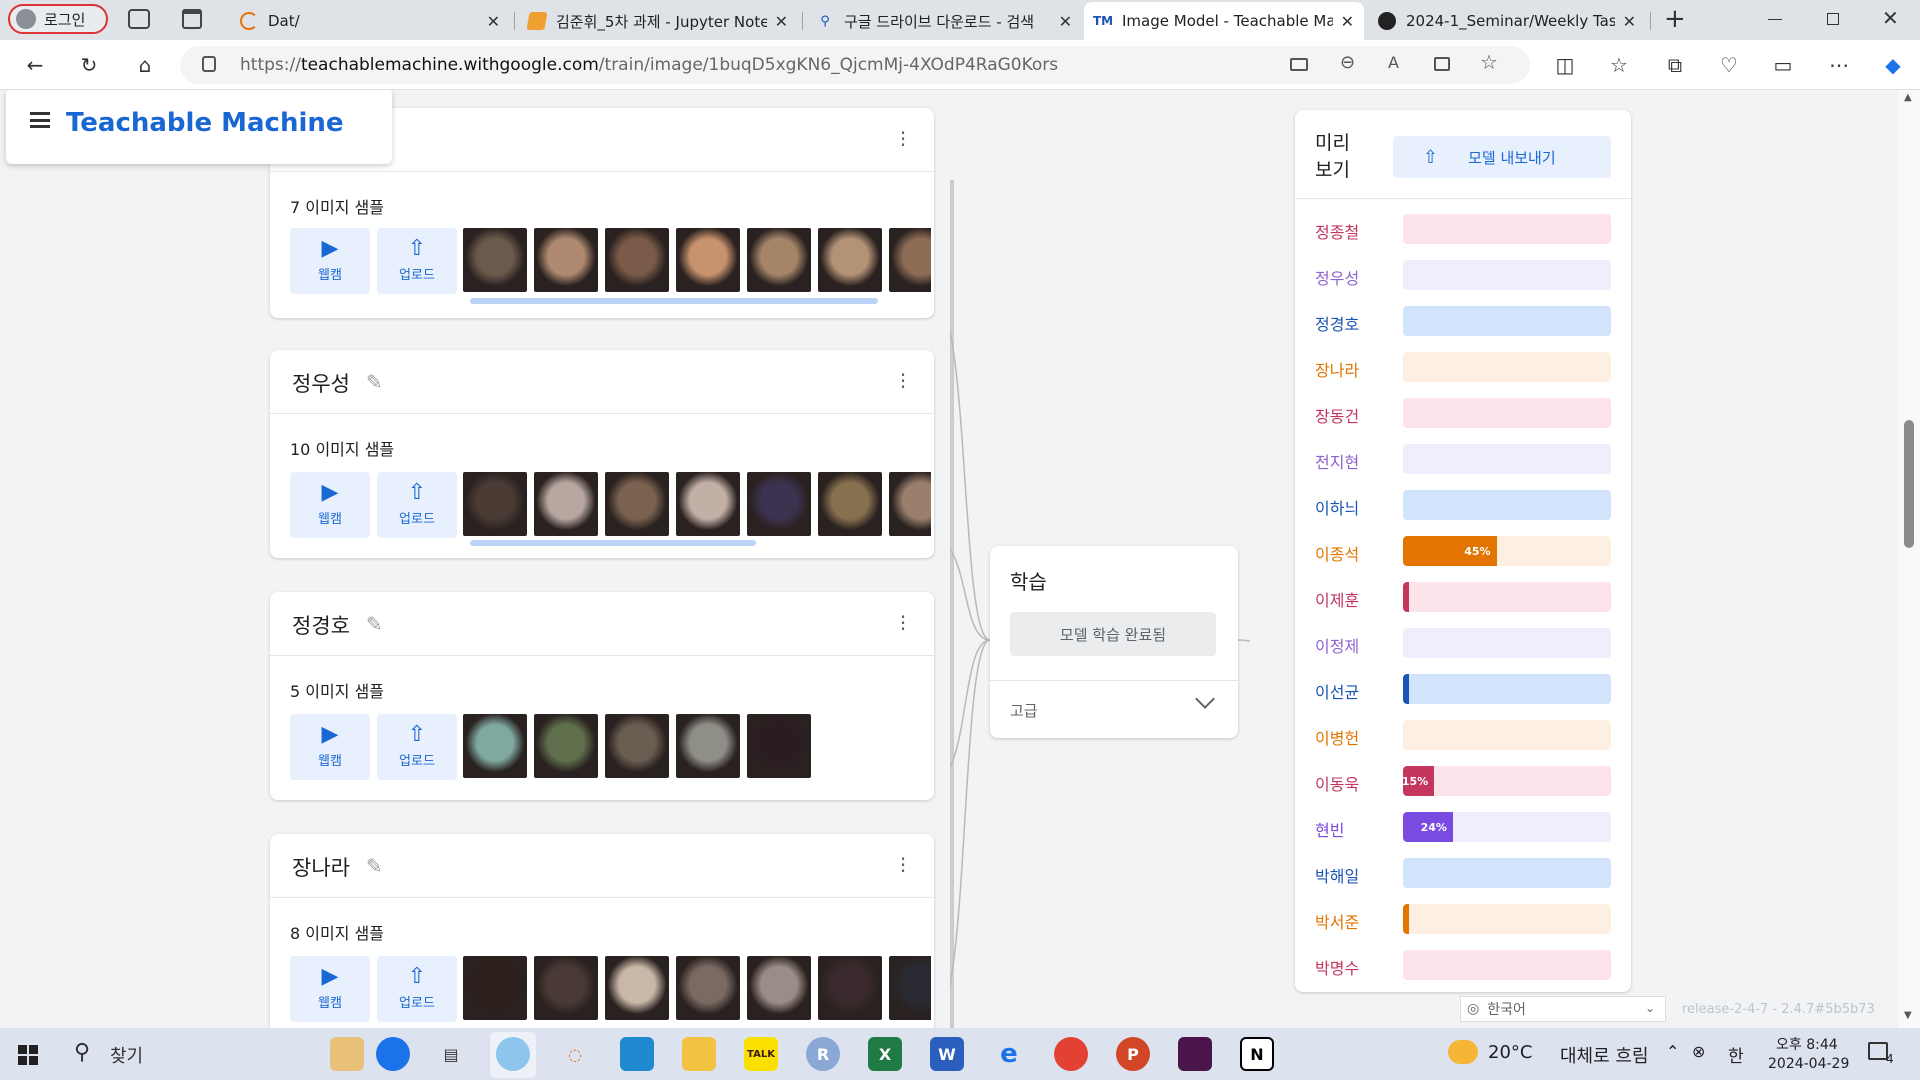  Describe the element at coordinates (1114, 709) in the screenshot. I see `advanced-toggle: 고급` at that location.